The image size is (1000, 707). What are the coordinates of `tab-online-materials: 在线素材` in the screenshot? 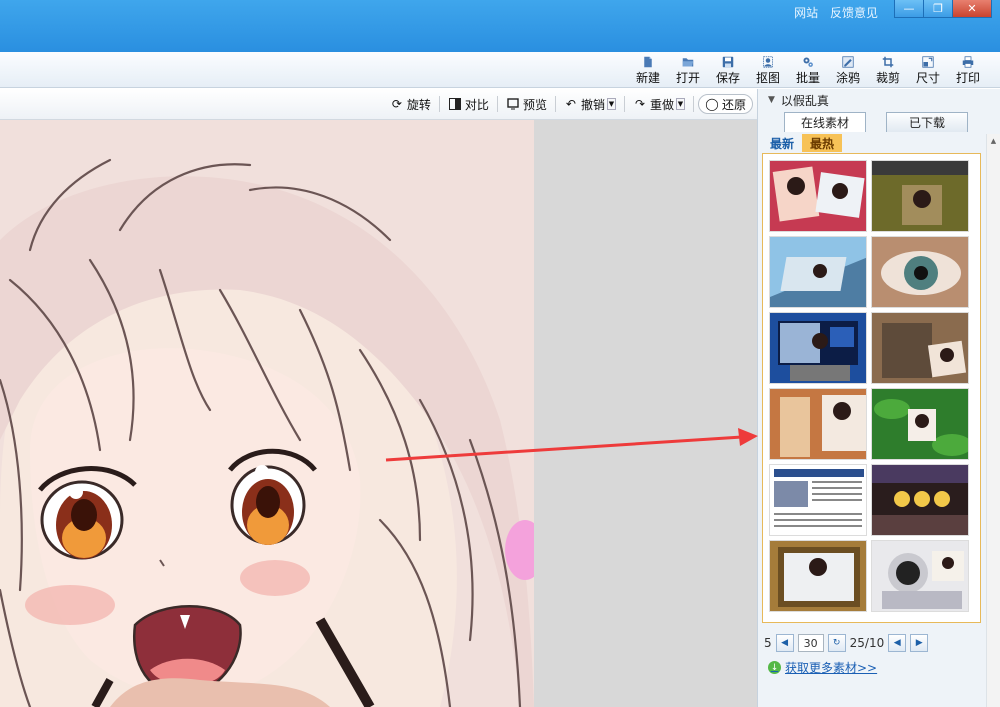 It's located at (825, 122).